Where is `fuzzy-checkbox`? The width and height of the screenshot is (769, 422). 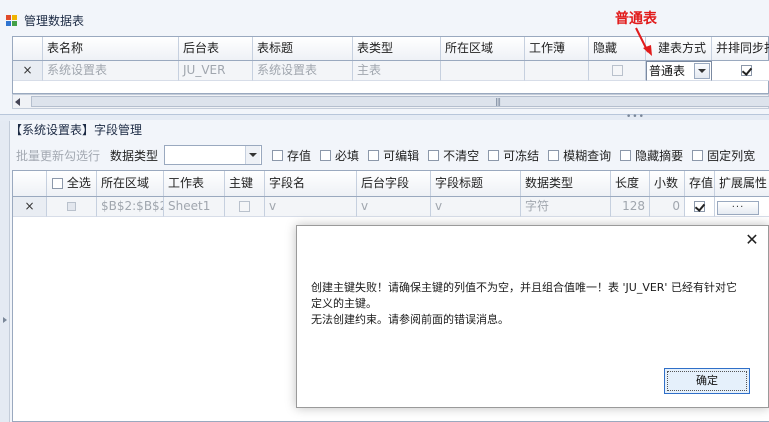 fuzzy-checkbox is located at coordinates (554, 155).